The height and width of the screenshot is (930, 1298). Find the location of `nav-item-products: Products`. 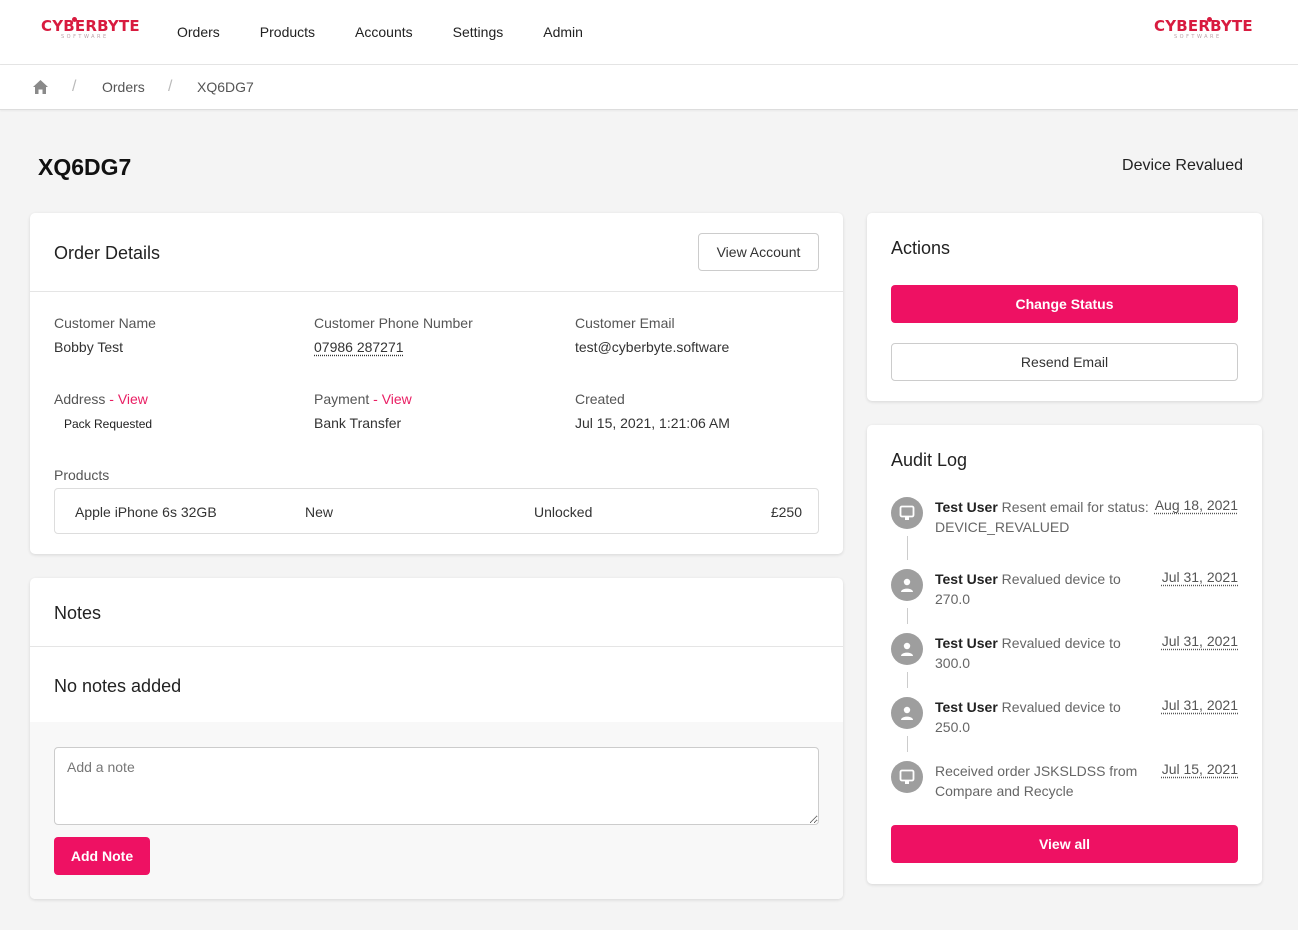

nav-item-products: Products is located at coordinates (287, 32).